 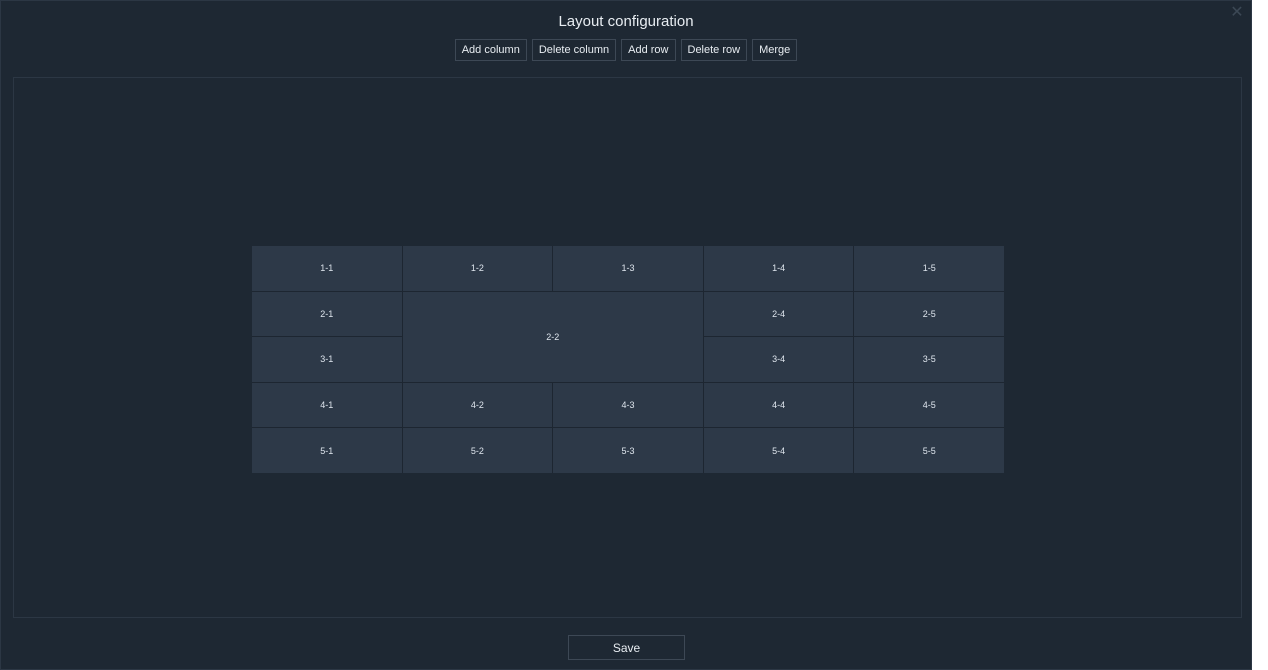 I want to click on grid-cell-1-2: 1-2, so click(x=477, y=268).